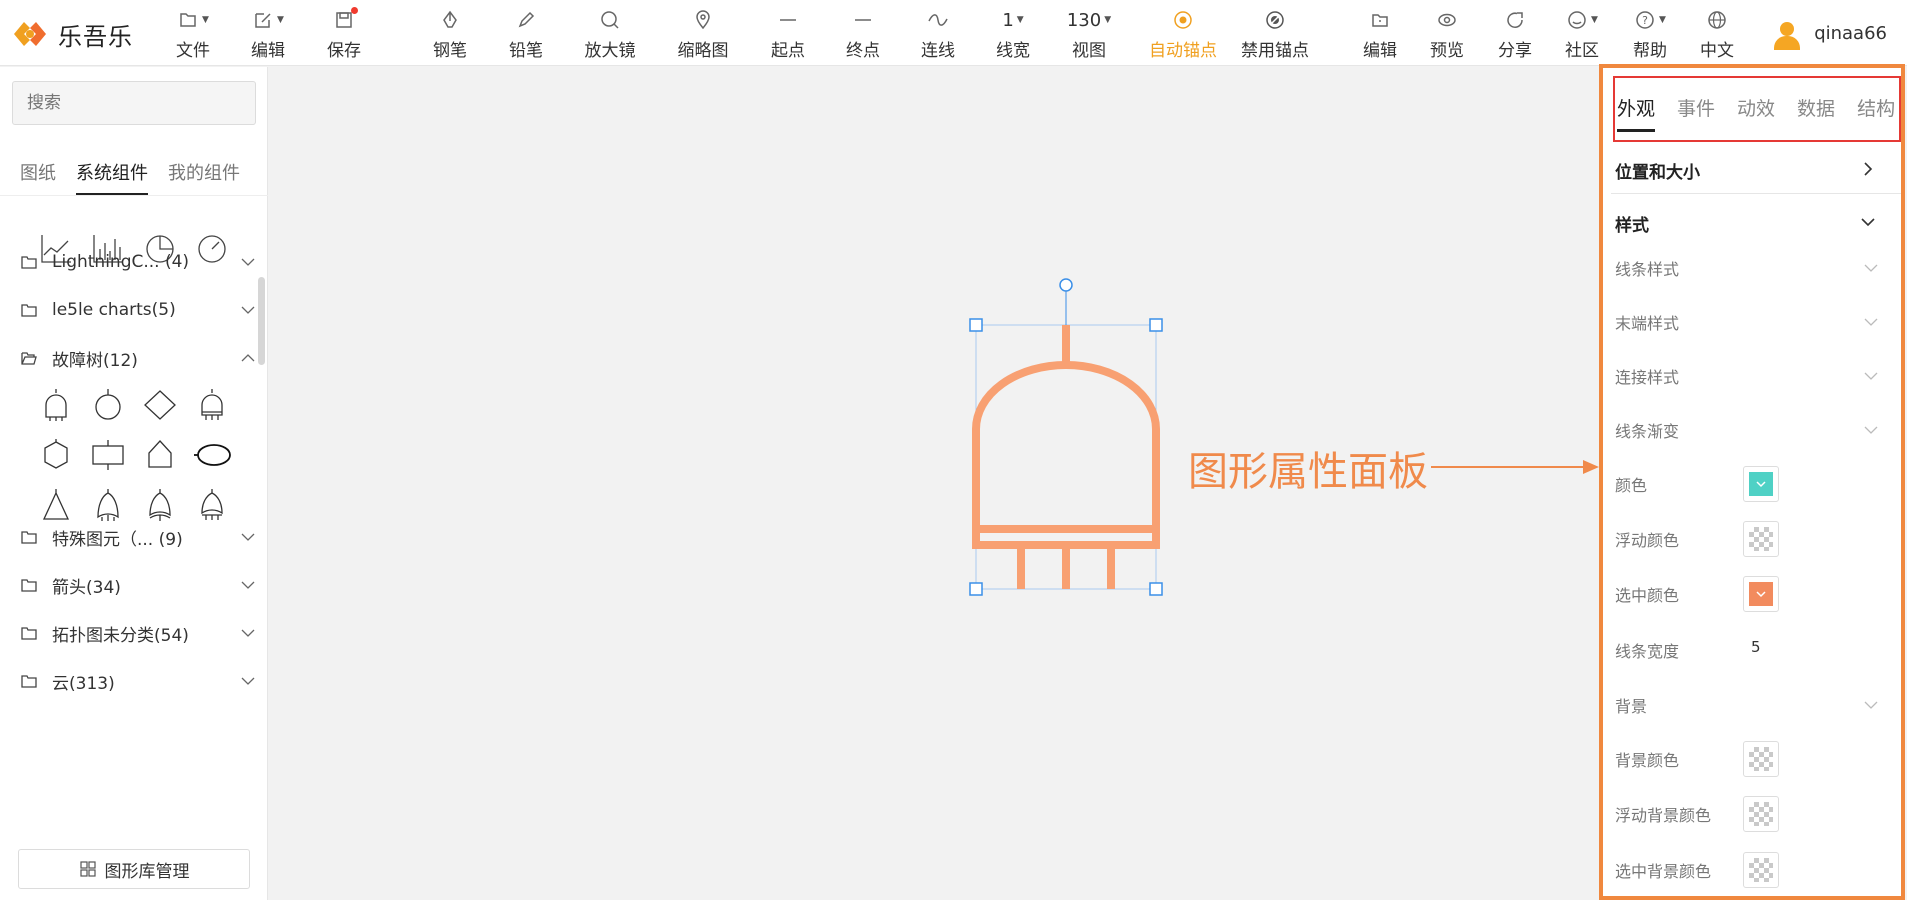 The image size is (1907, 900). I want to click on rectangle-event-shape, so click(108, 455).